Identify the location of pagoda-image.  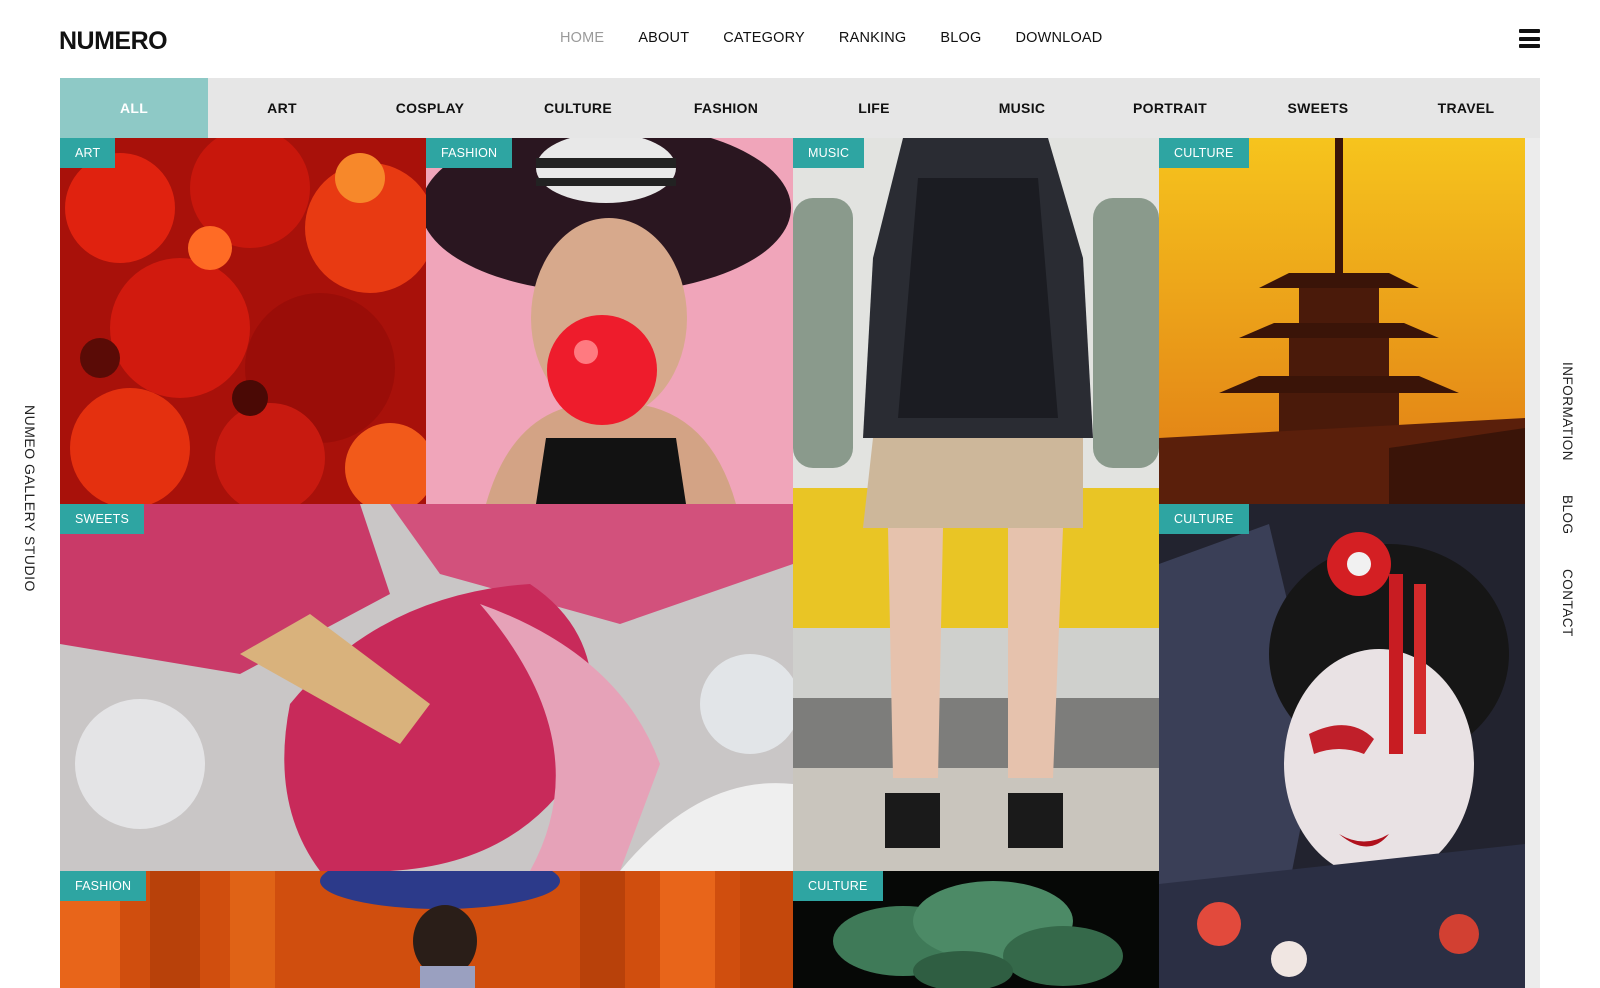
(1342, 321).